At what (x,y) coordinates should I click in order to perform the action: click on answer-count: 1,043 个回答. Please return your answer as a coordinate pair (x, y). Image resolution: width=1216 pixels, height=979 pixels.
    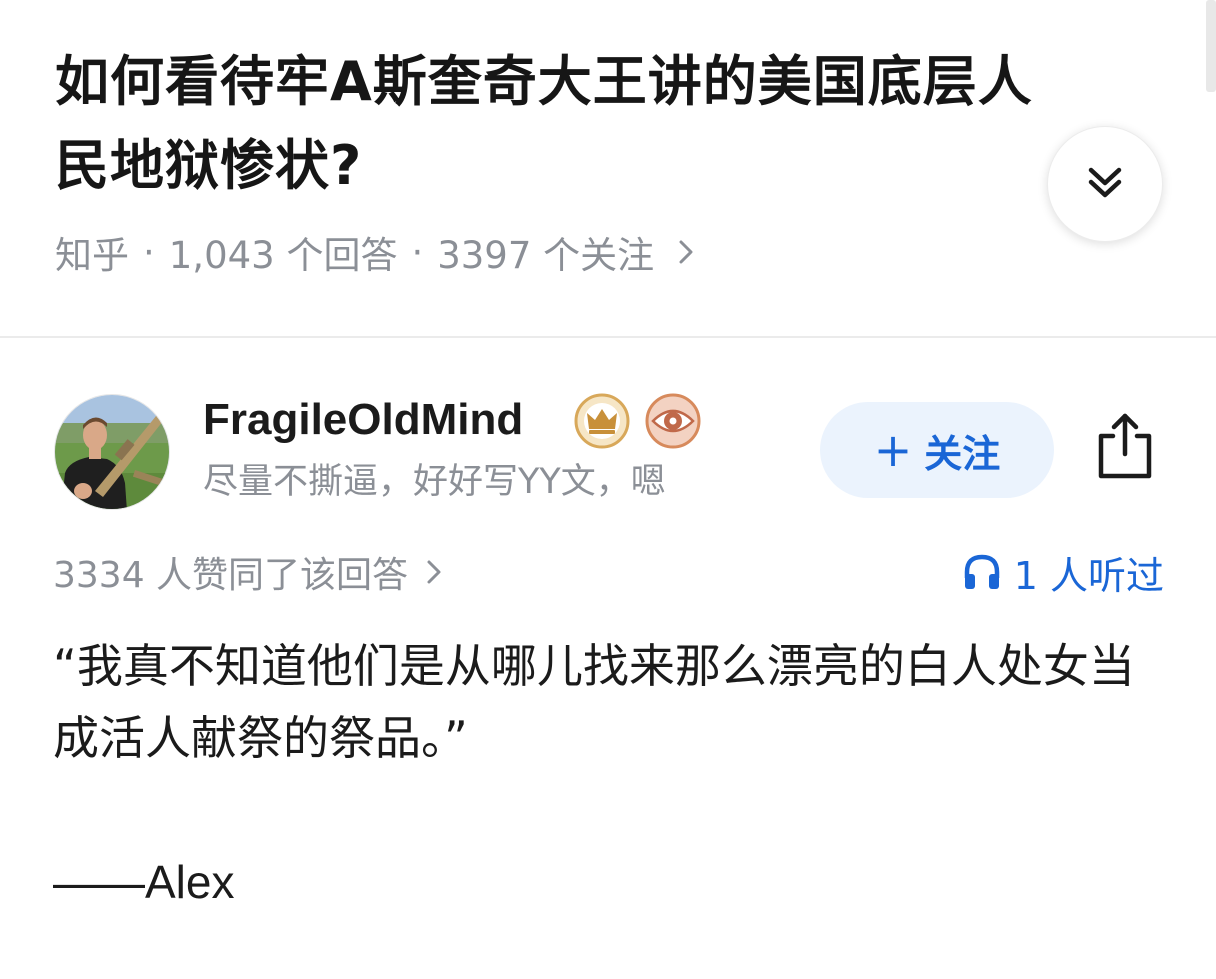
    Looking at the image, I should click on (283, 255).